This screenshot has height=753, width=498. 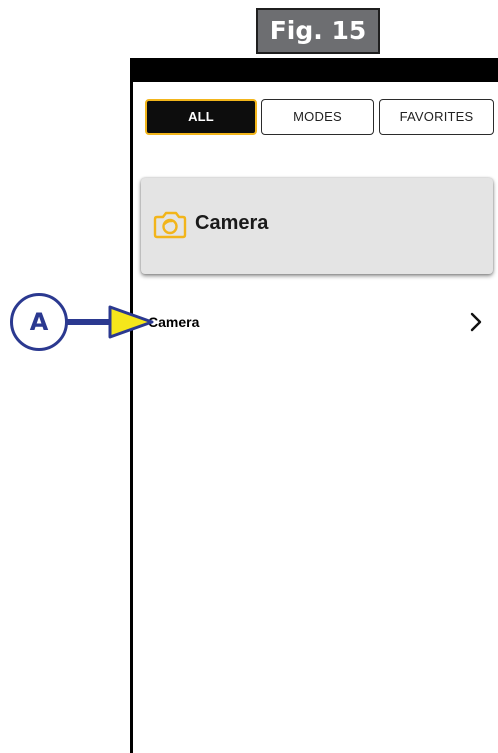 I want to click on figure-label: Fig. 15, so click(x=318, y=31).